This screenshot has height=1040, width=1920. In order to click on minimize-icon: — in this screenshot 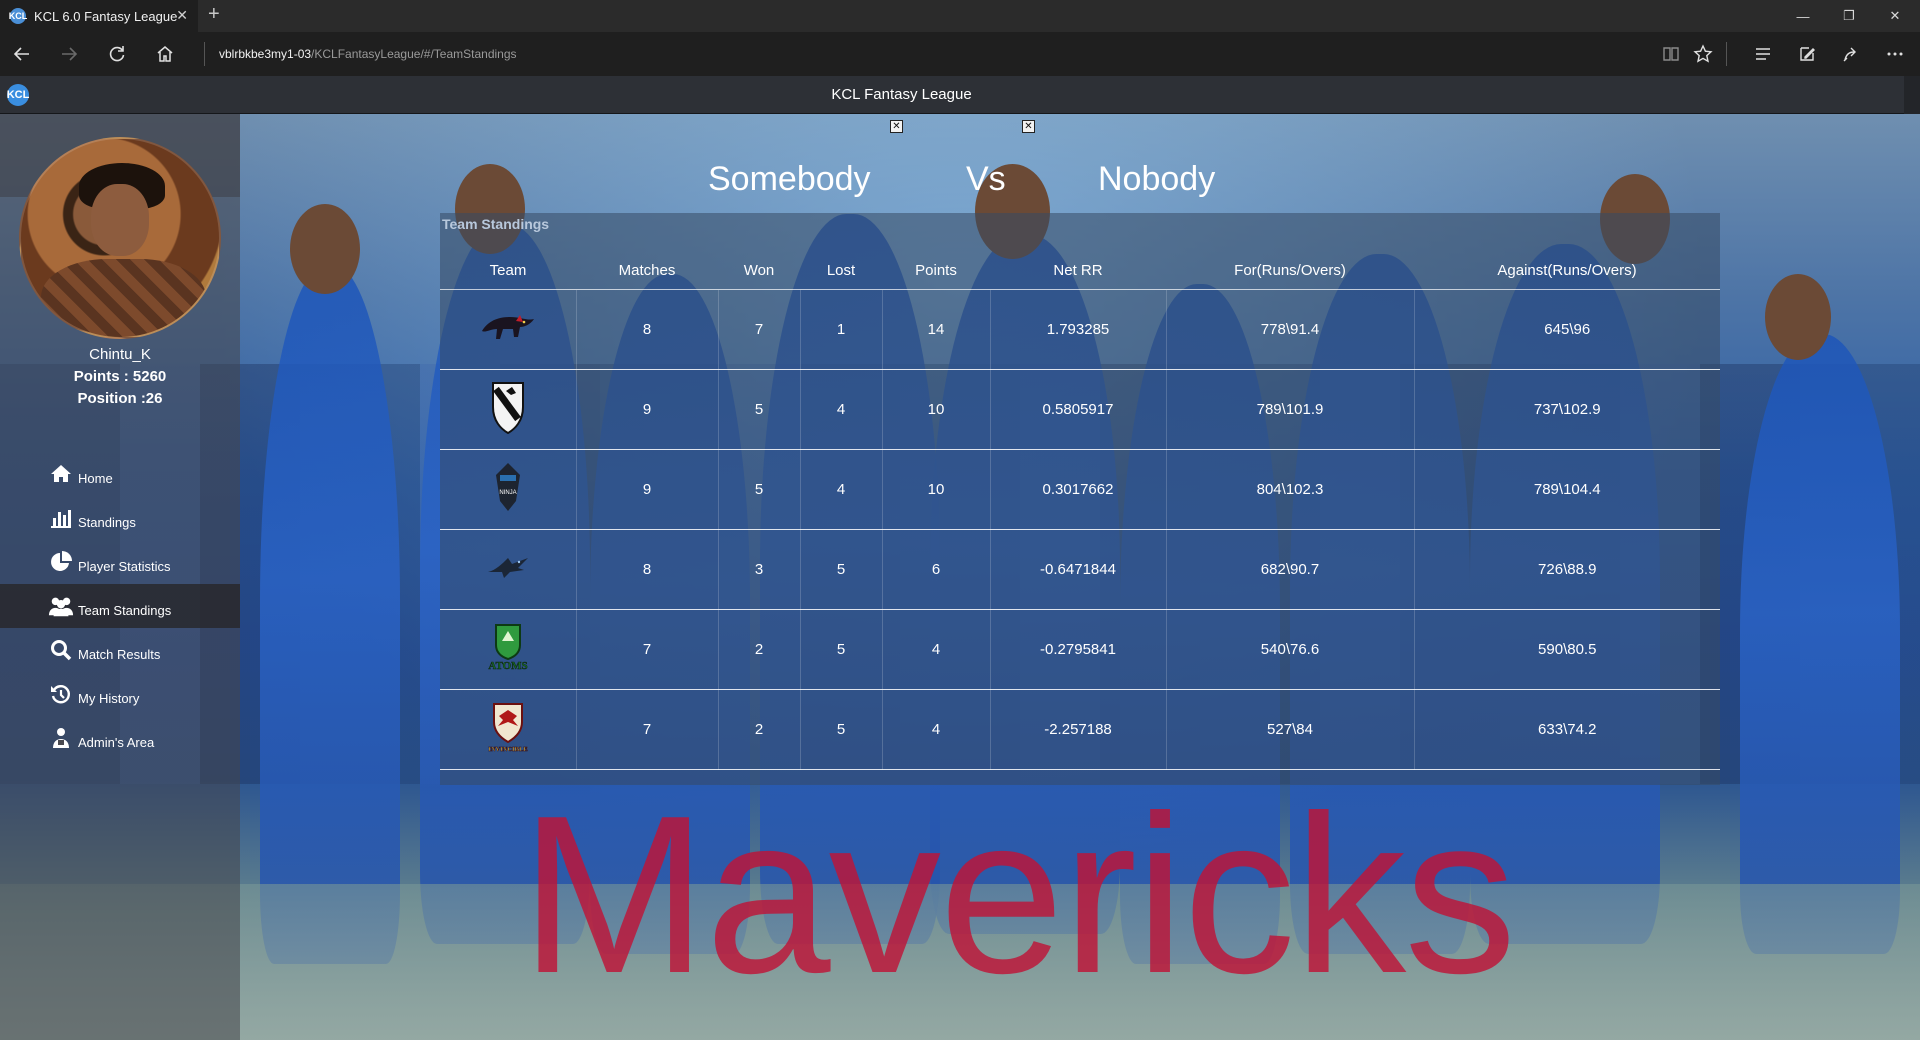, I will do `click(1803, 16)`.